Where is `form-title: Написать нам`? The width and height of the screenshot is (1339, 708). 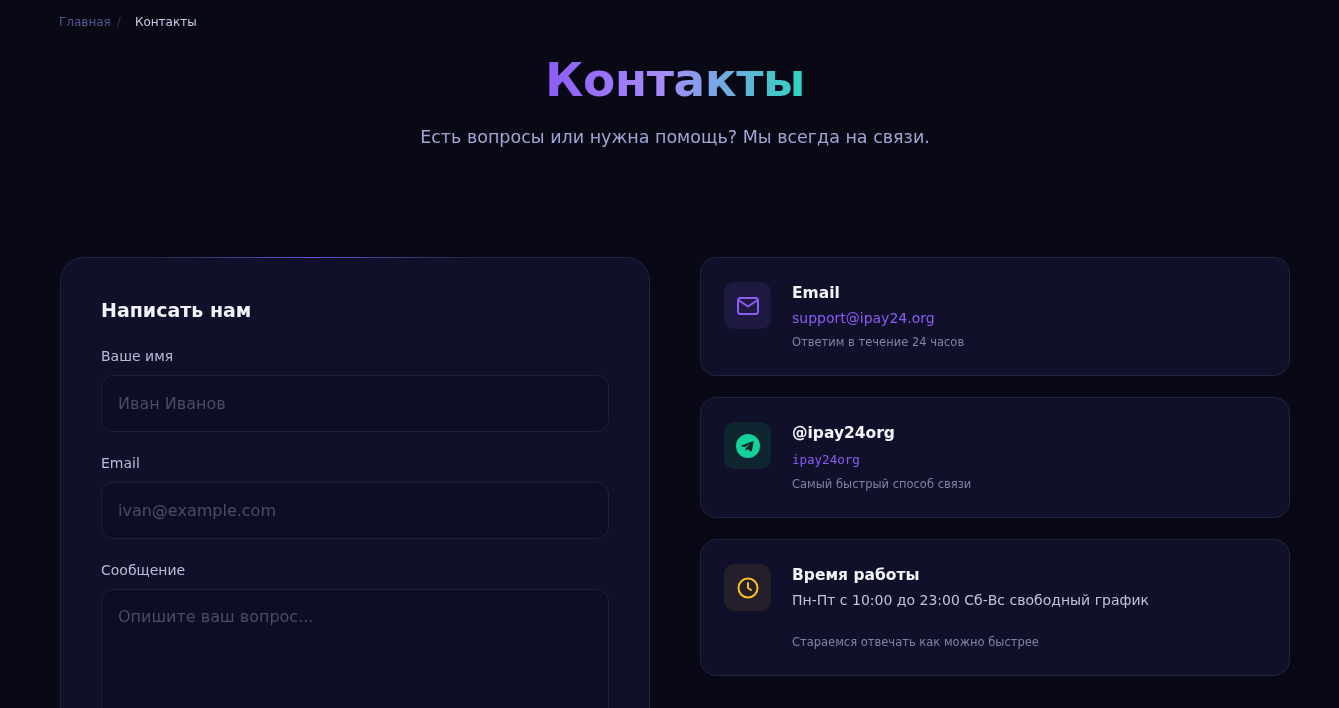
form-title: Написать нам is located at coordinates (176, 310).